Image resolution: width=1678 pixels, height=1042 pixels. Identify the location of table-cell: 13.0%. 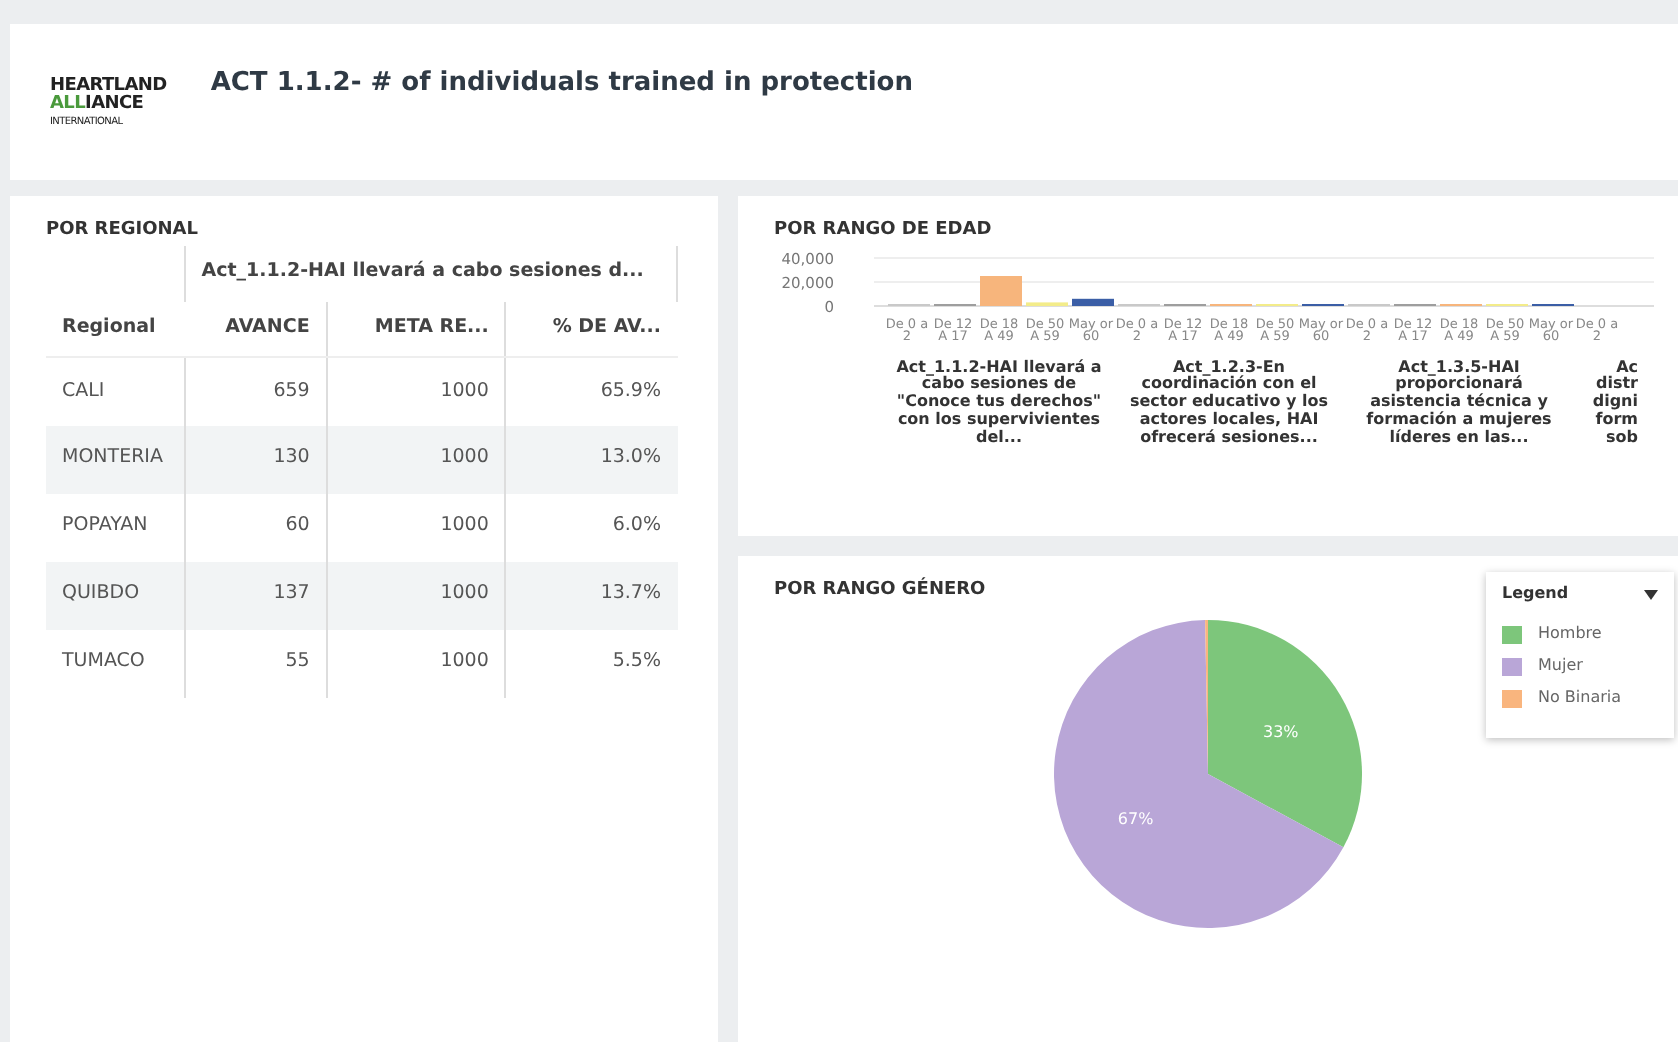
(591, 459).